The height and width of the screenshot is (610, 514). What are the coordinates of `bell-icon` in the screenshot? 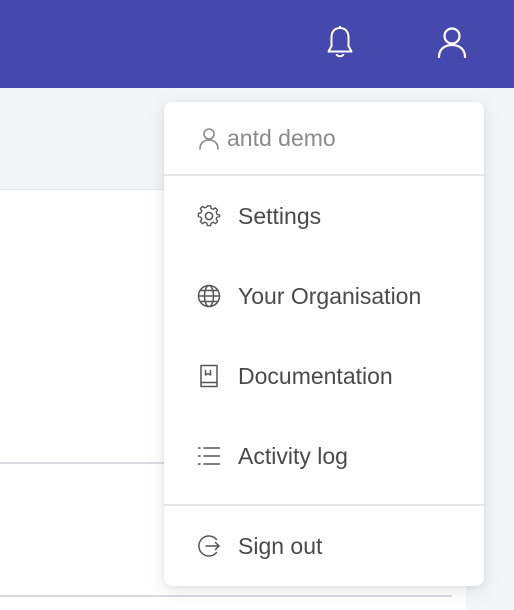 It's located at (340, 42).